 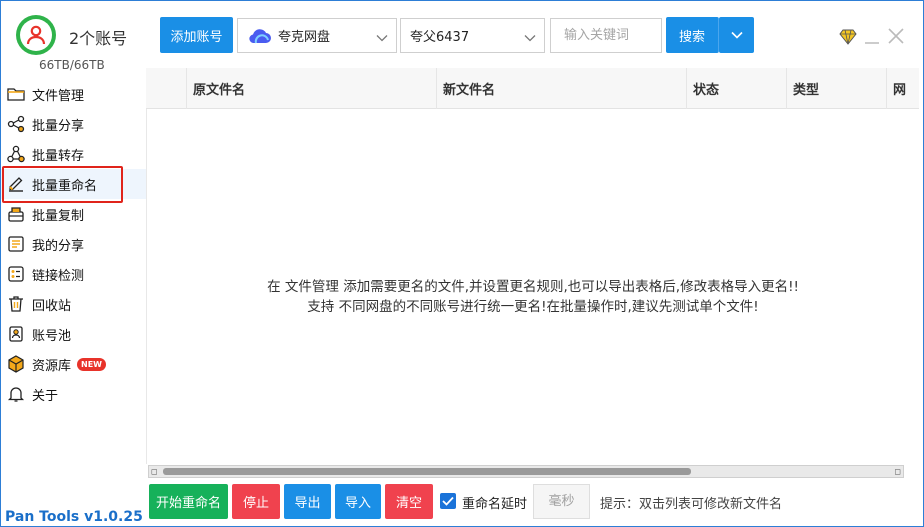 What do you see at coordinates (45, 396) in the screenshot?
I see `sidebar-item-label: 关于` at bounding box center [45, 396].